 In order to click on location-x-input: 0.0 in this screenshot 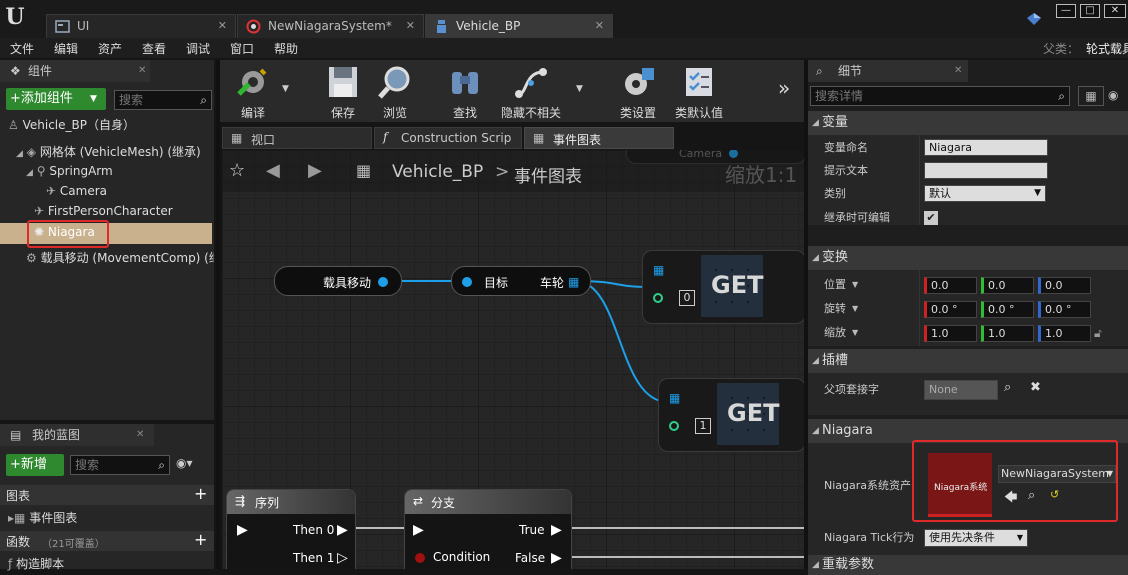, I will do `click(950, 285)`.